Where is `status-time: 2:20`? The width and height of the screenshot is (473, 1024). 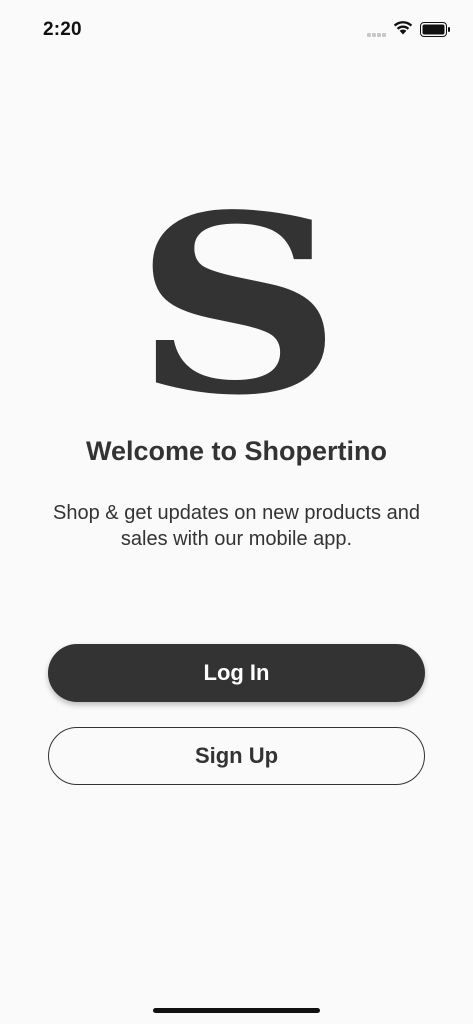
status-time: 2:20 is located at coordinates (62, 29).